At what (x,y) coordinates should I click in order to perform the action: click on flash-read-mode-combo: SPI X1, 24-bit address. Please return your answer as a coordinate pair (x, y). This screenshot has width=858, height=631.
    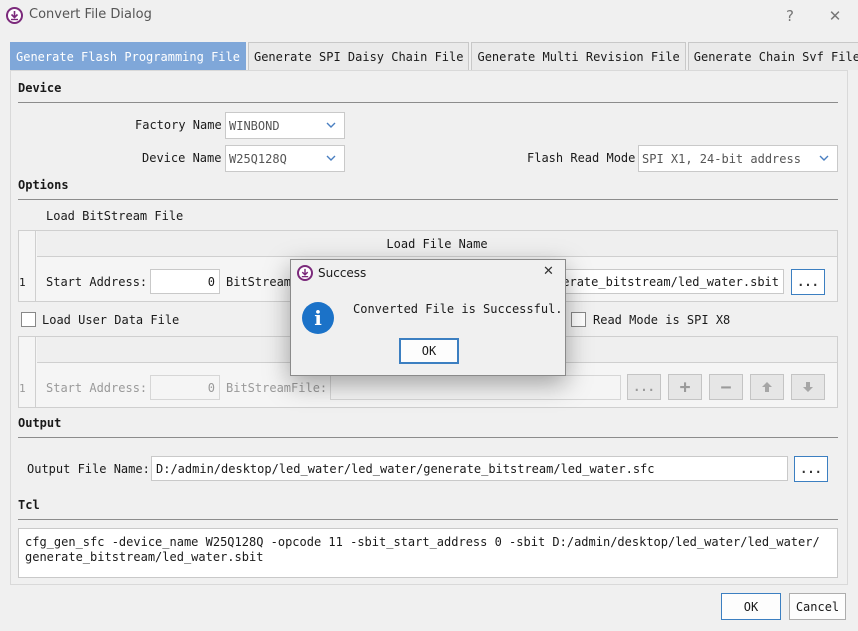
    Looking at the image, I should click on (738, 158).